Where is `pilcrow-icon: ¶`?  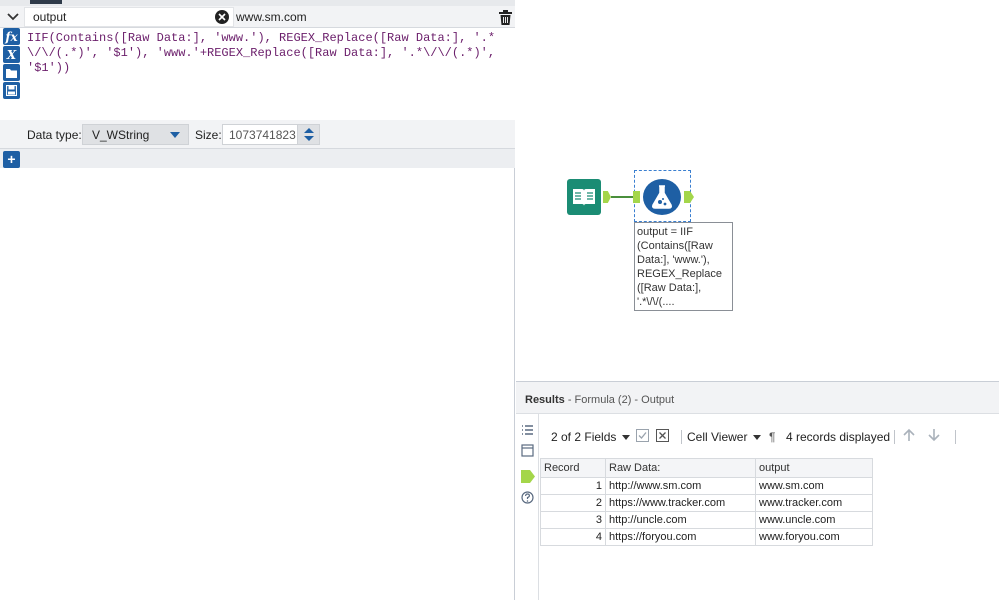 pilcrow-icon: ¶ is located at coordinates (772, 437).